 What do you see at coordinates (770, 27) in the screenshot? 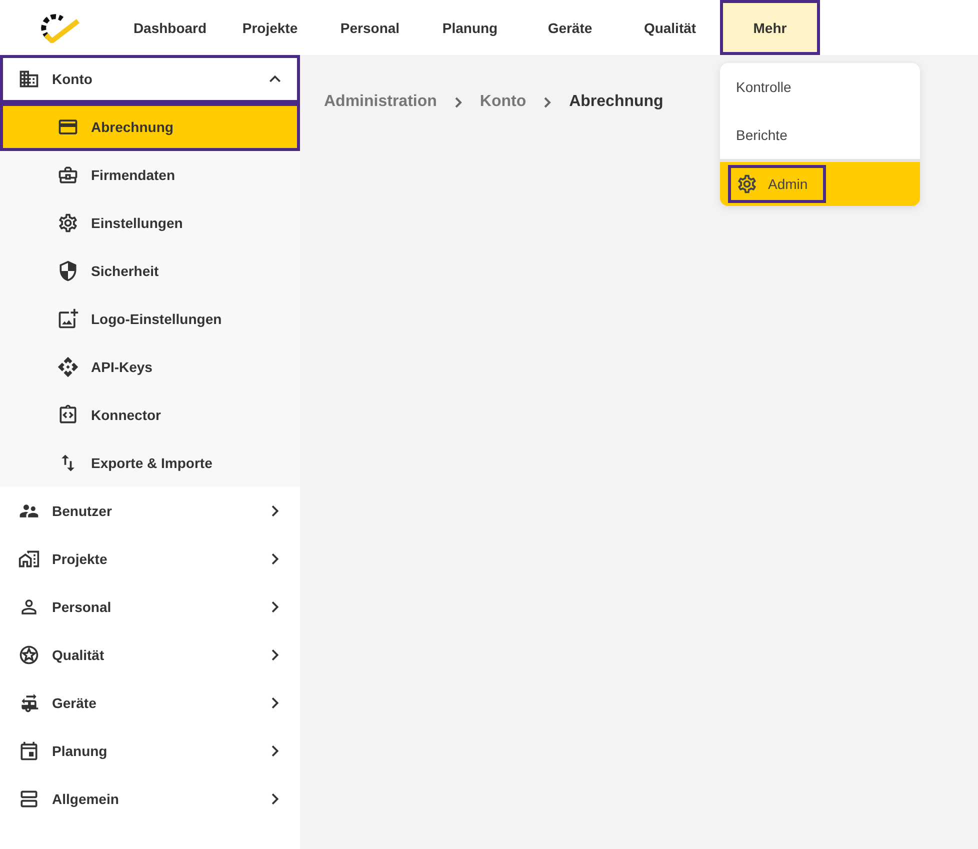
I see `nav-tab: Mehr` at bounding box center [770, 27].